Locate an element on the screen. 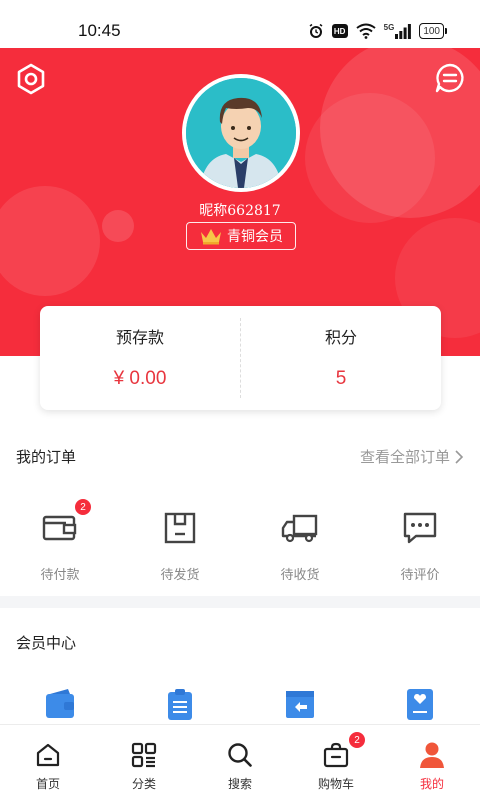 The width and height of the screenshot is (480, 800). avatar is located at coordinates (241, 133).